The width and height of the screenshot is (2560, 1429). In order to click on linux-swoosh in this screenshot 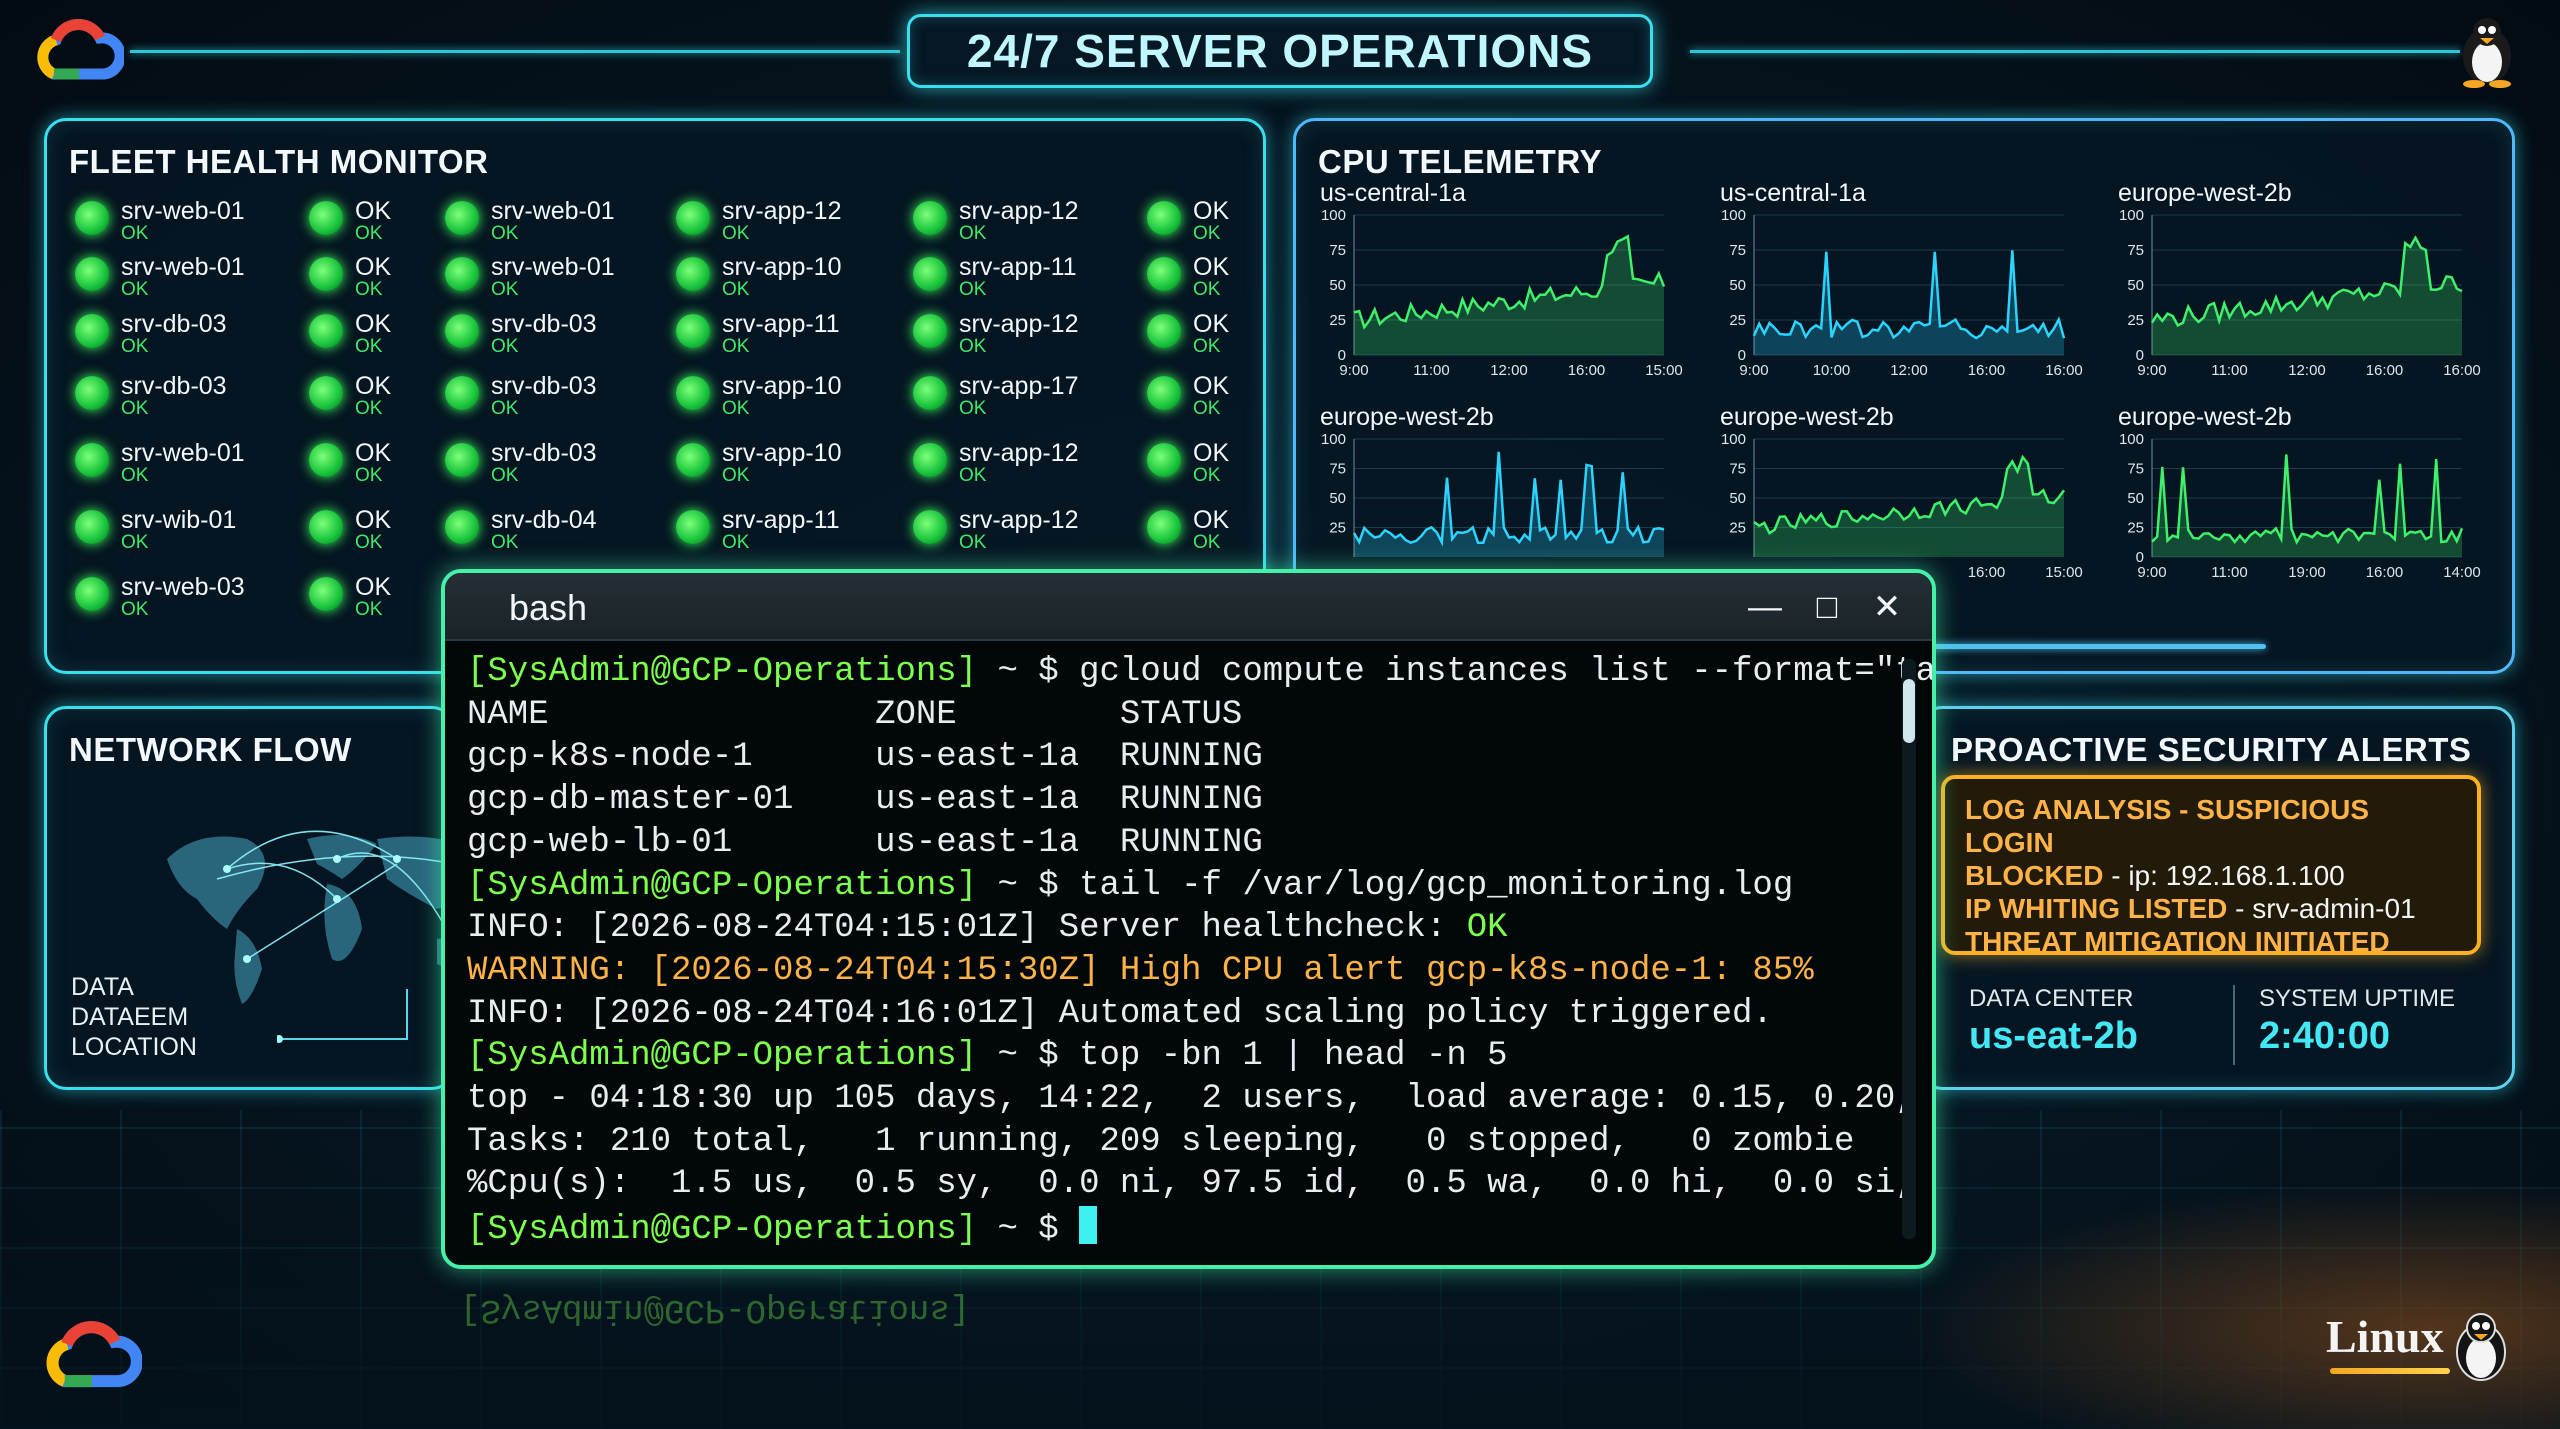, I will do `click(2390, 1371)`.